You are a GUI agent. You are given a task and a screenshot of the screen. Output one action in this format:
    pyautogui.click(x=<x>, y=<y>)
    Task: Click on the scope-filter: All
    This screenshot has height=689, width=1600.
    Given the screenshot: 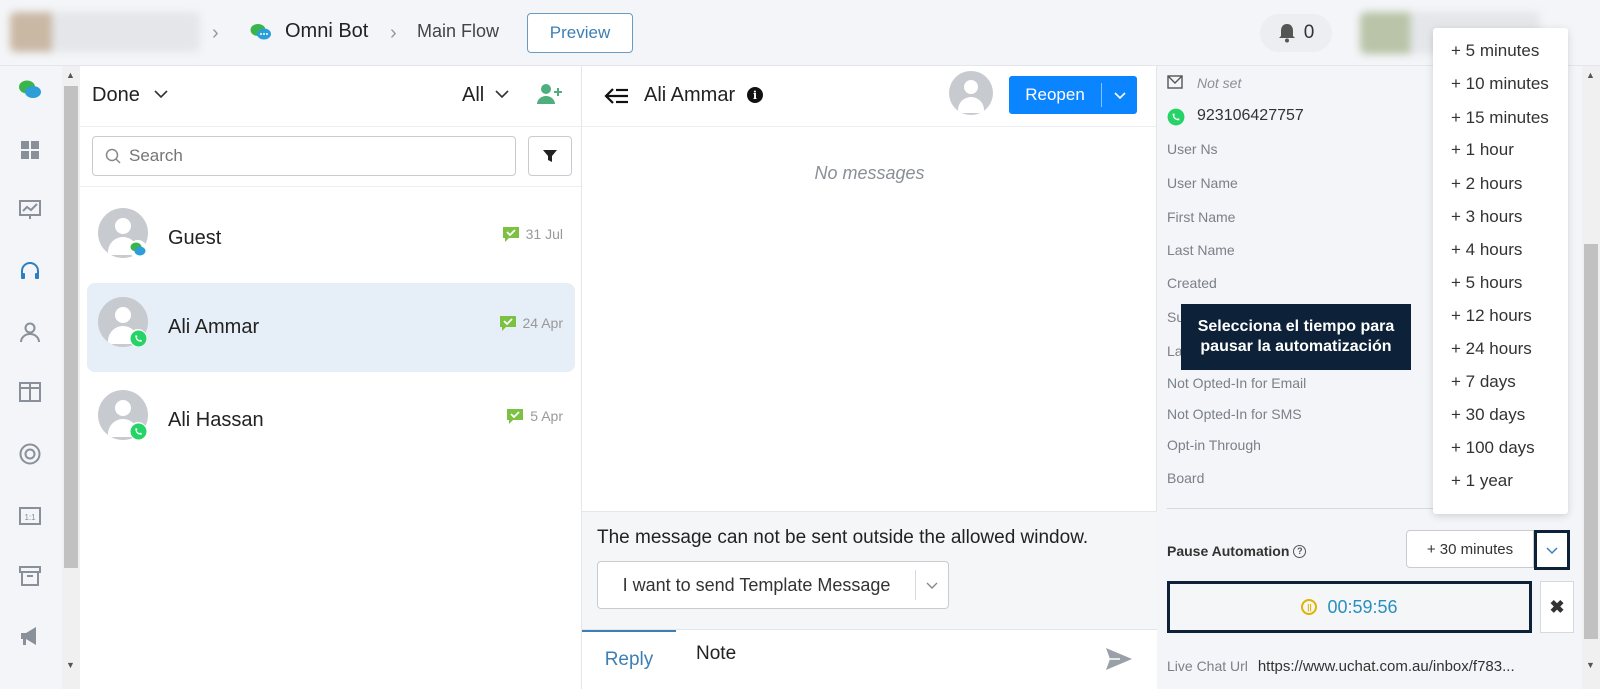 What is the action you would take?
    pyautogui.click(x=473, y=95)
    